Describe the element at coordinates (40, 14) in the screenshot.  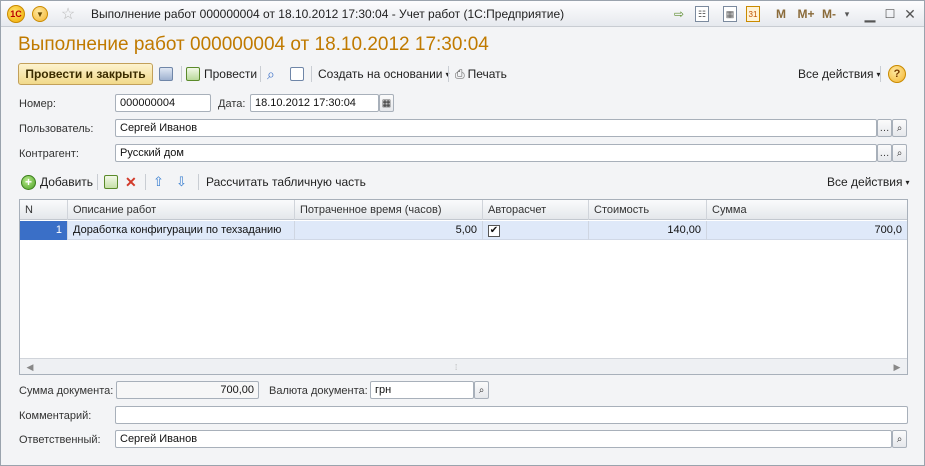
I see `main-menu-icon: ▼` at that location.